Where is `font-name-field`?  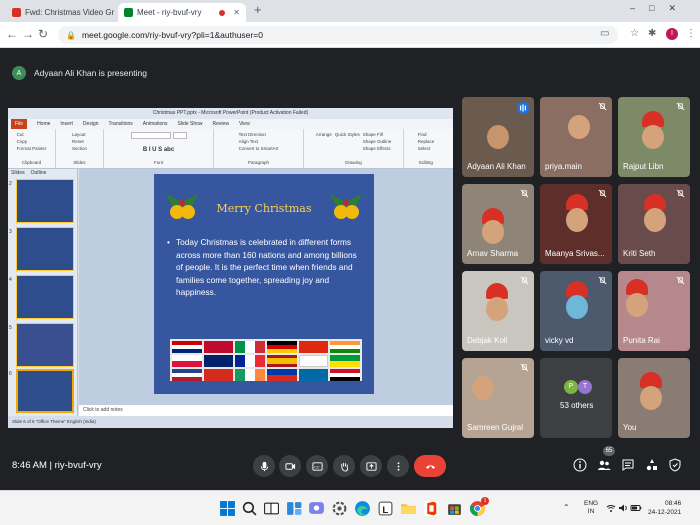 font-name-field is located at coordinates (150, 135).